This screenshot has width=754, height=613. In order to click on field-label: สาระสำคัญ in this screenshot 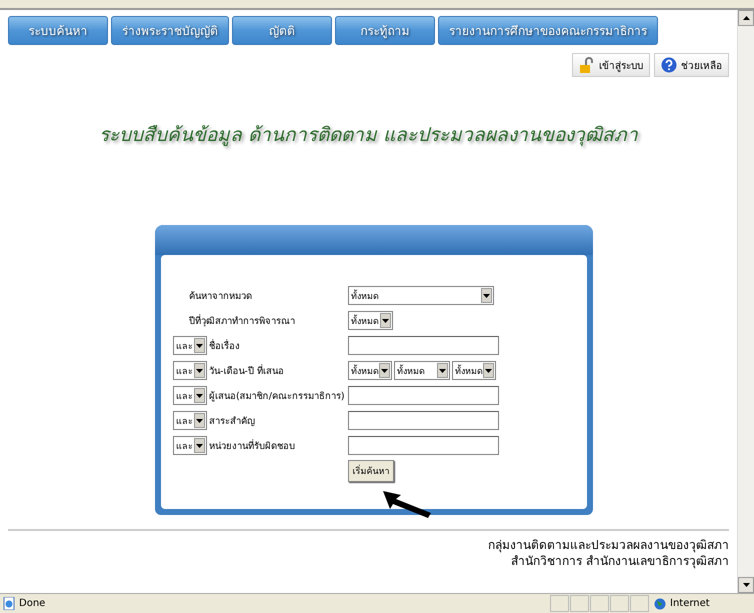, I will do `click(232, 421)`.